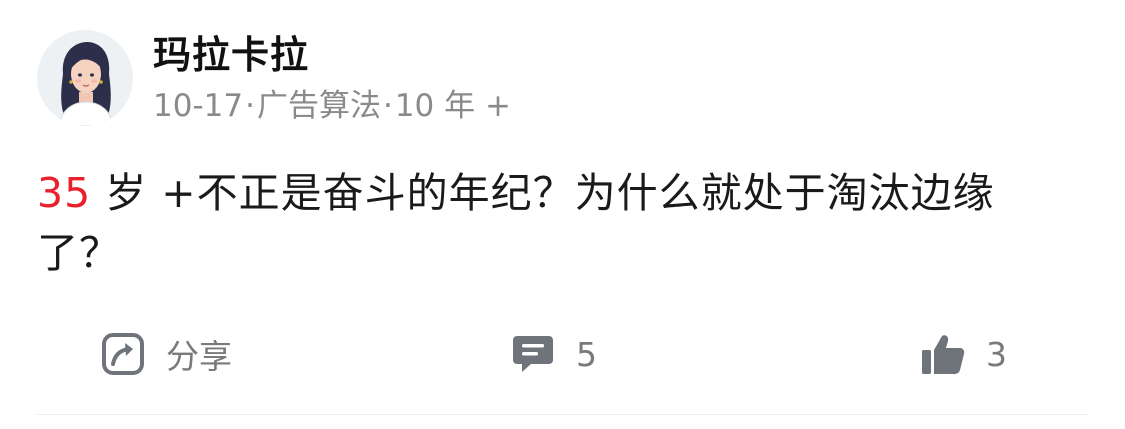 This screenshot has height=429, width=1125. Describe the element at coordinates (199, 356) in the screenshot. I see `share-label: 分享` at that location.